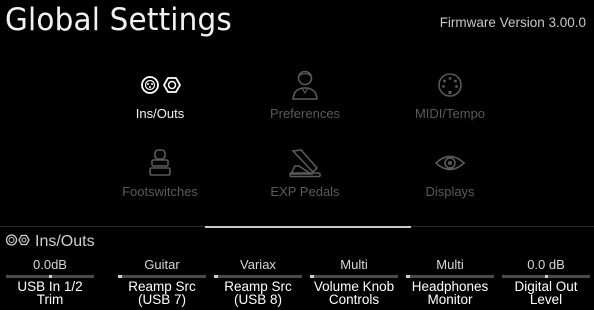 This screenshot has width=594, height=310. Describe the element at coordinates (450, 163) in the screenshot. I see `eye-icon` at that location.